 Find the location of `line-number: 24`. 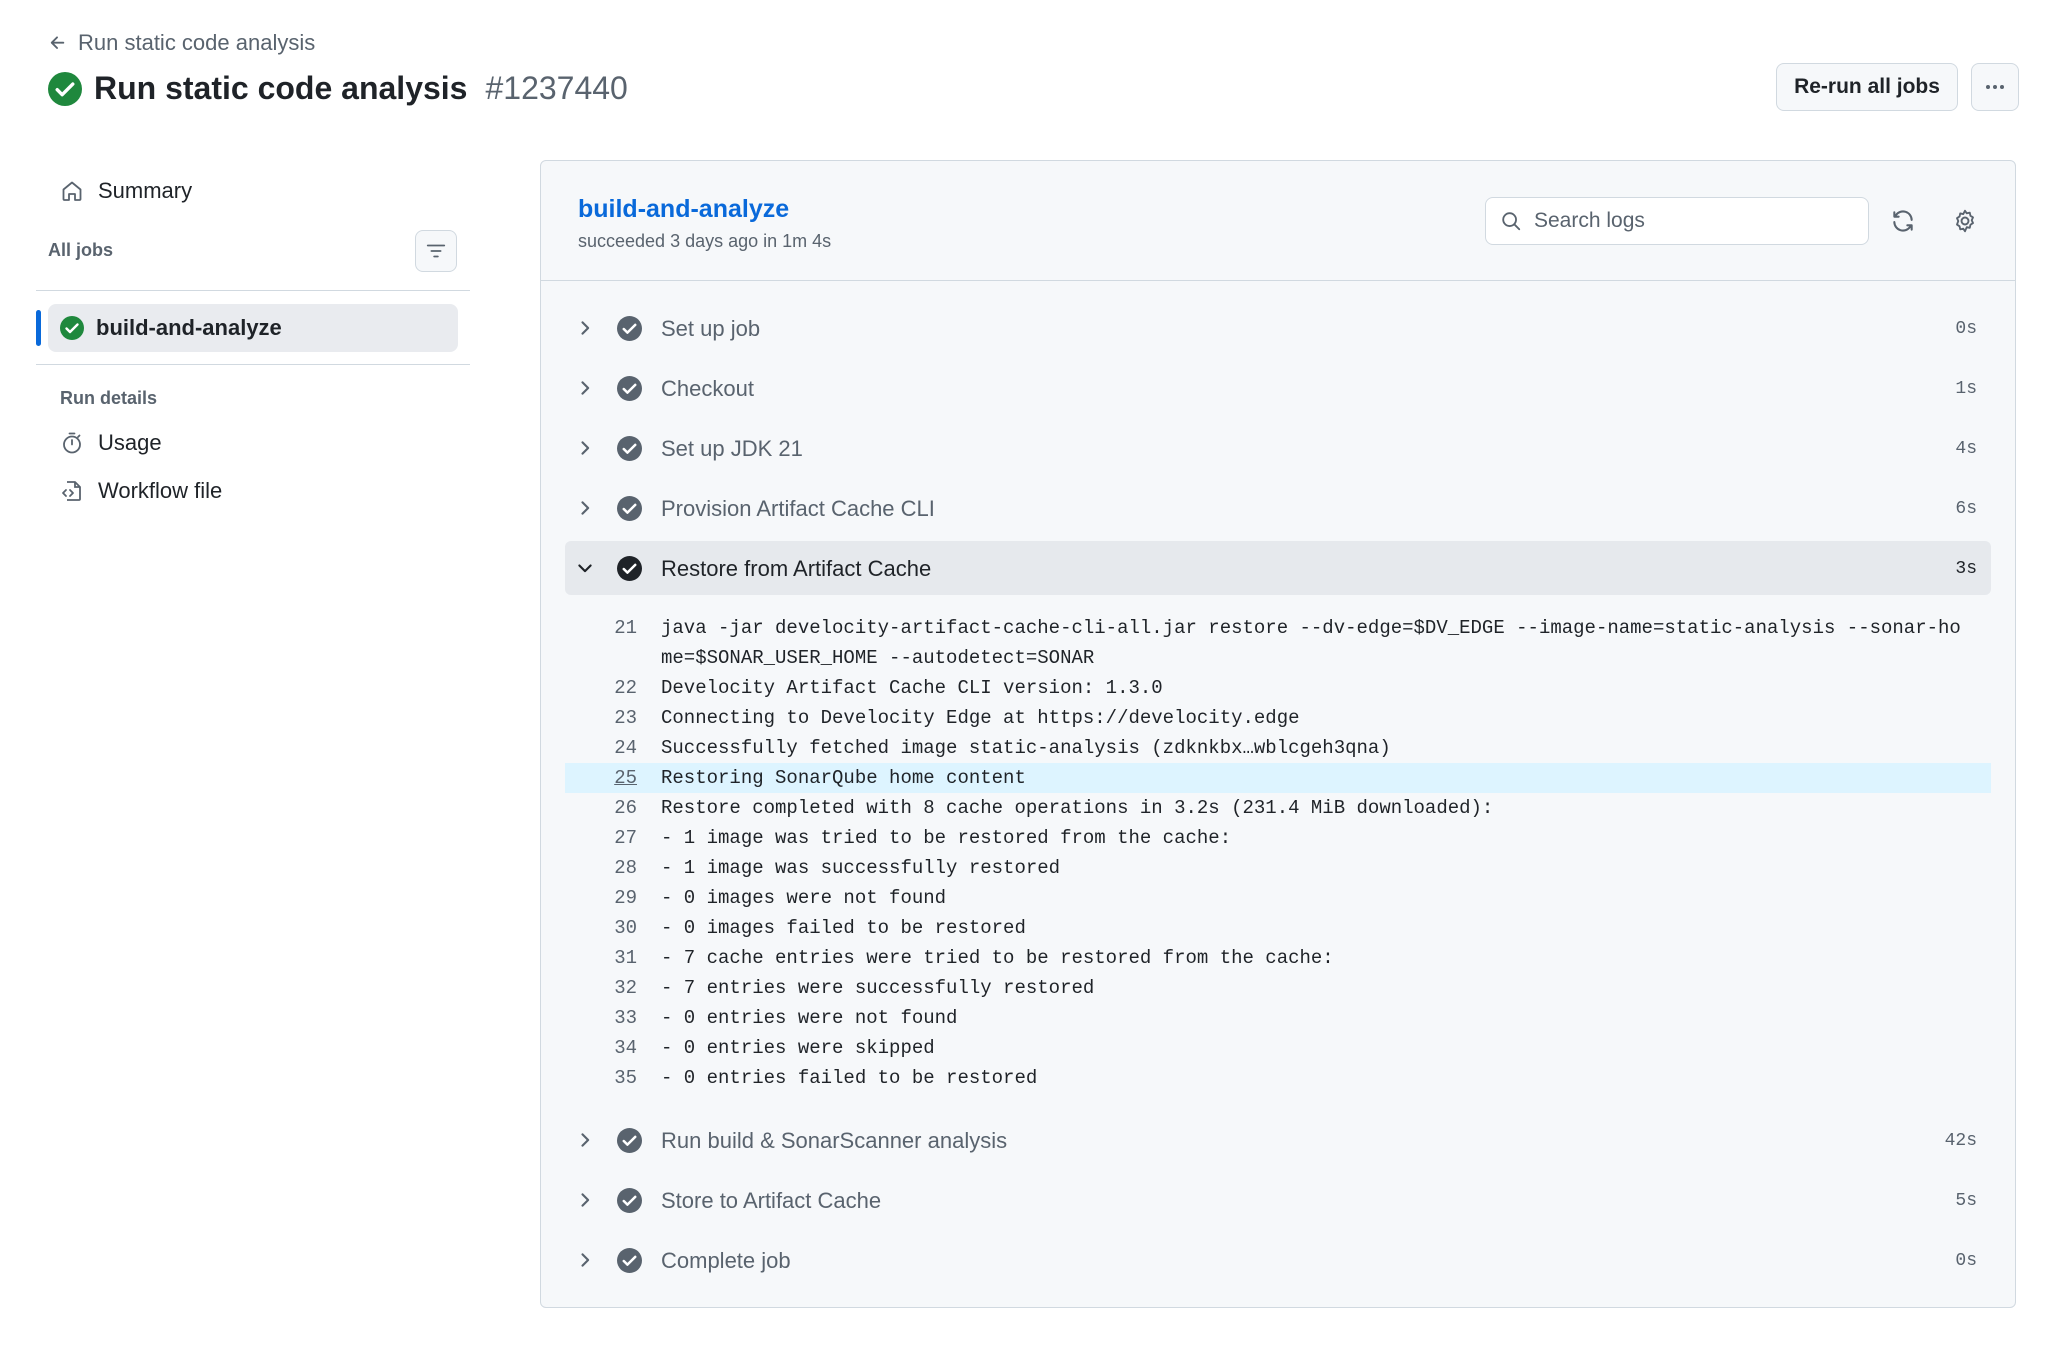

line-number: 24 is located at coordinates (601, 748).